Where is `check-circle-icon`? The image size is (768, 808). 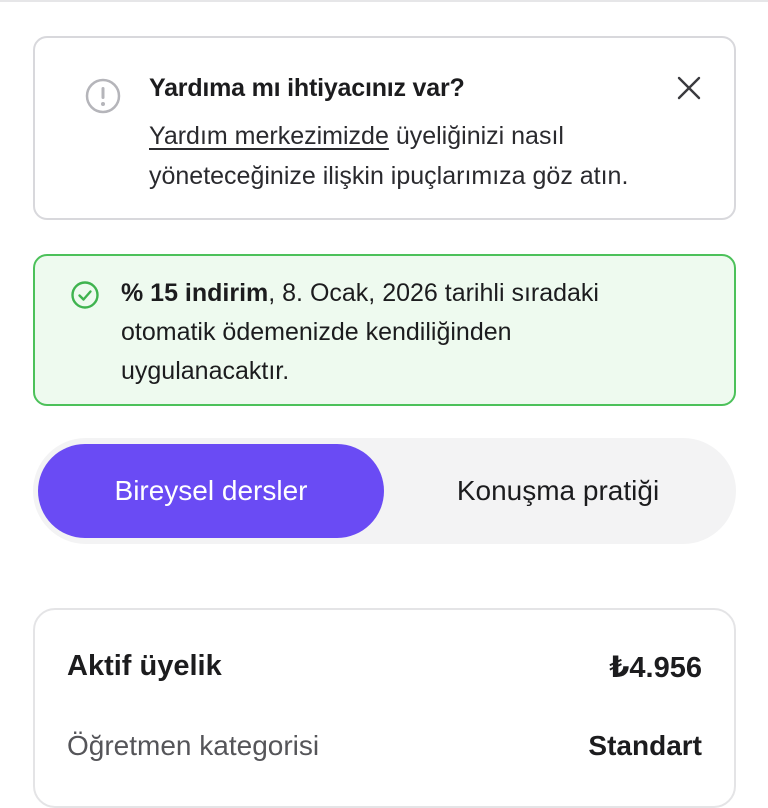 check-circle-icon is located at coordinates (85, 295).